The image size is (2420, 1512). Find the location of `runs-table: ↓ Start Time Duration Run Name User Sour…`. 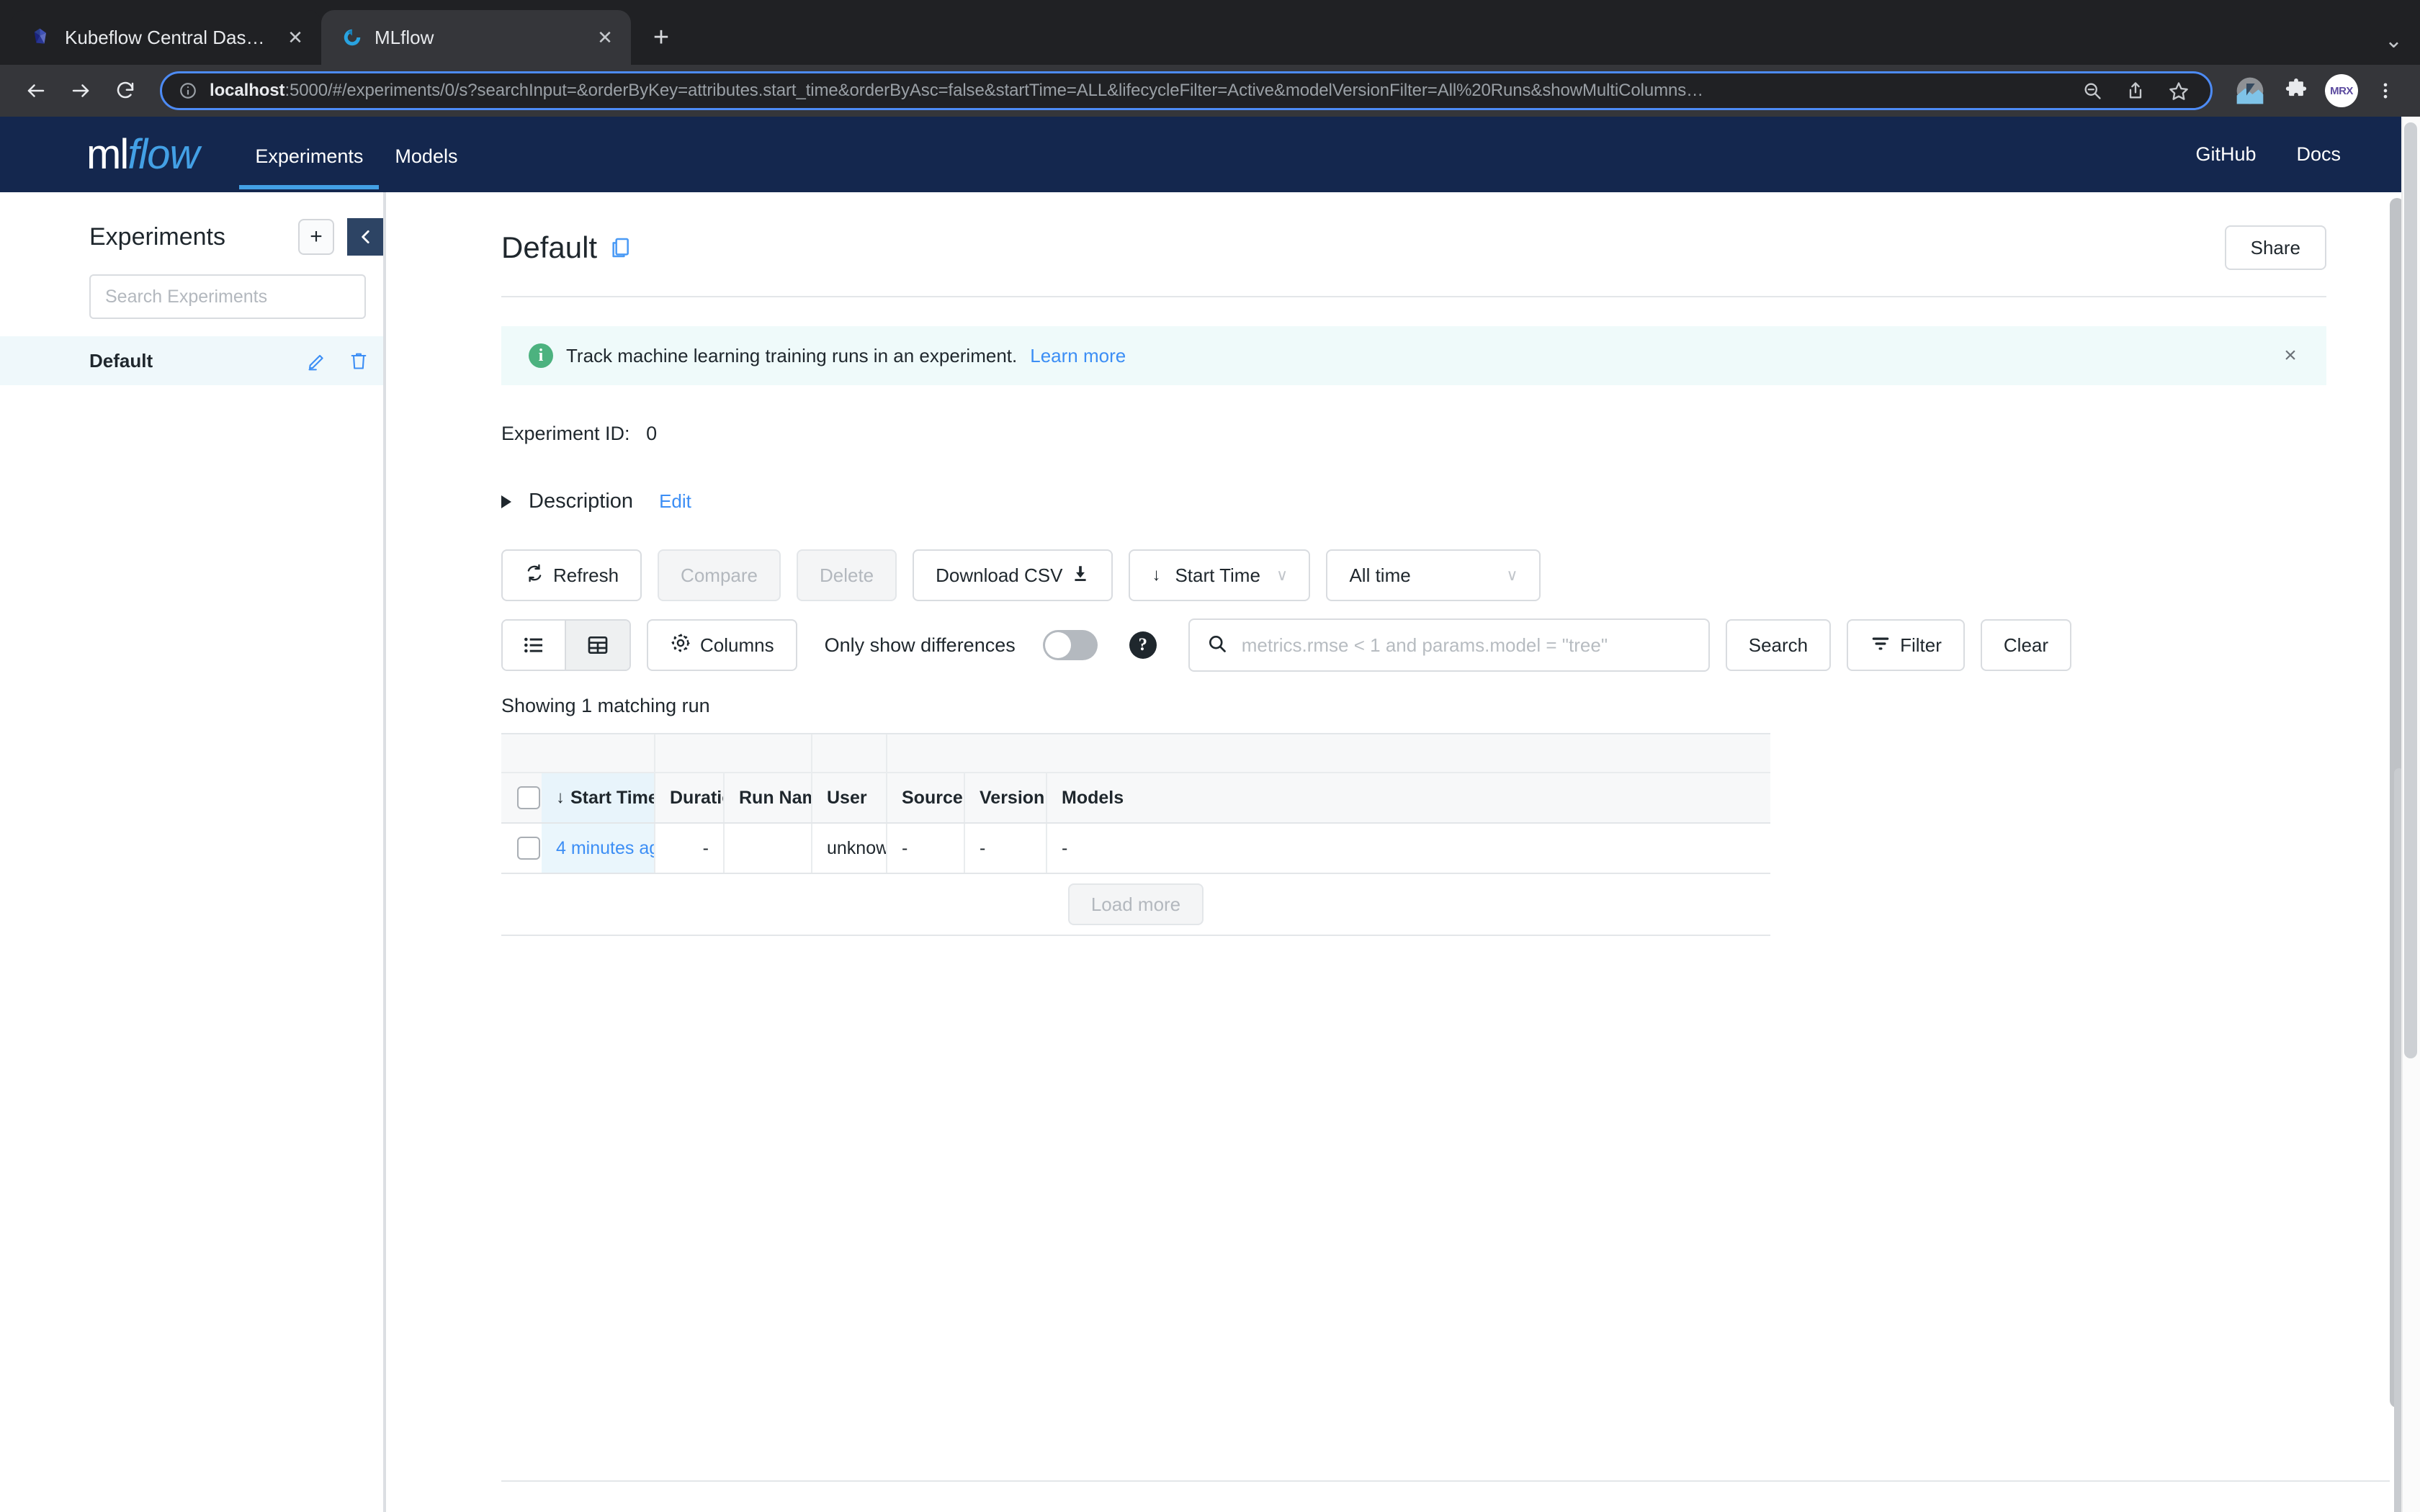

runs-table: ↓ Start Time Duration Run Name User Sour… is located at coordinates (1135, 834).